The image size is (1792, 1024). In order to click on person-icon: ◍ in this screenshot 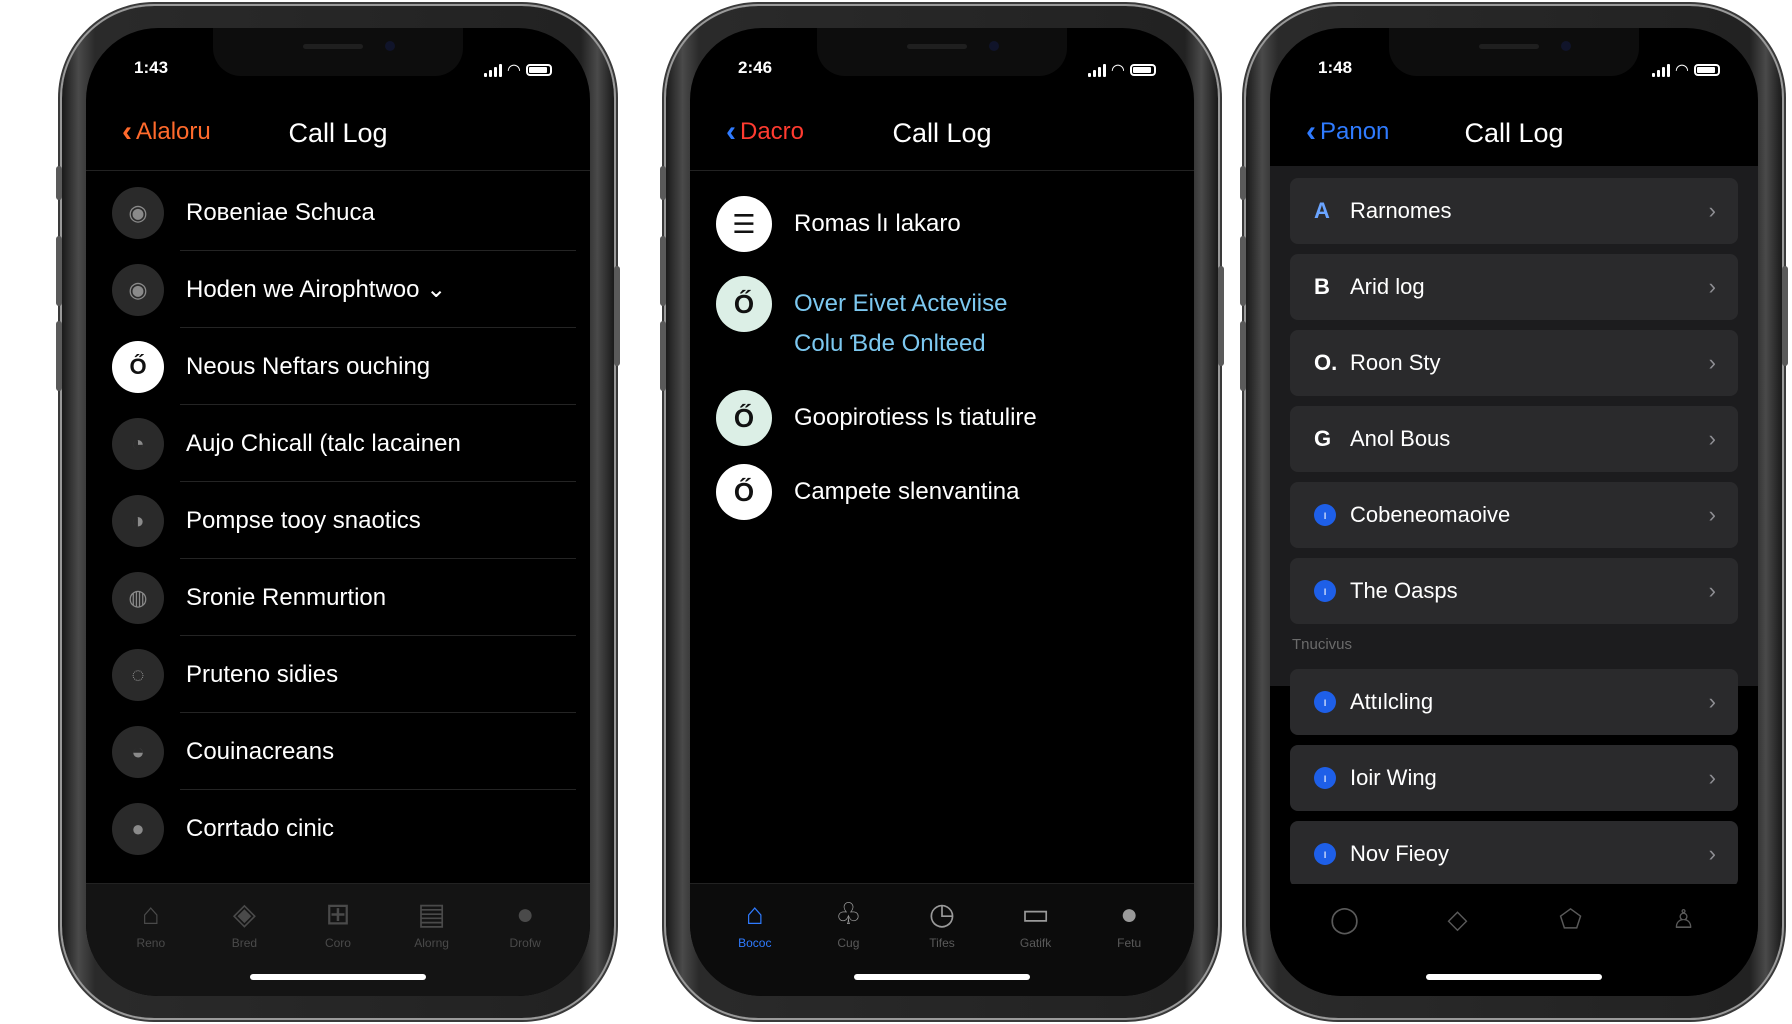, I will do `click(138, 597)`.